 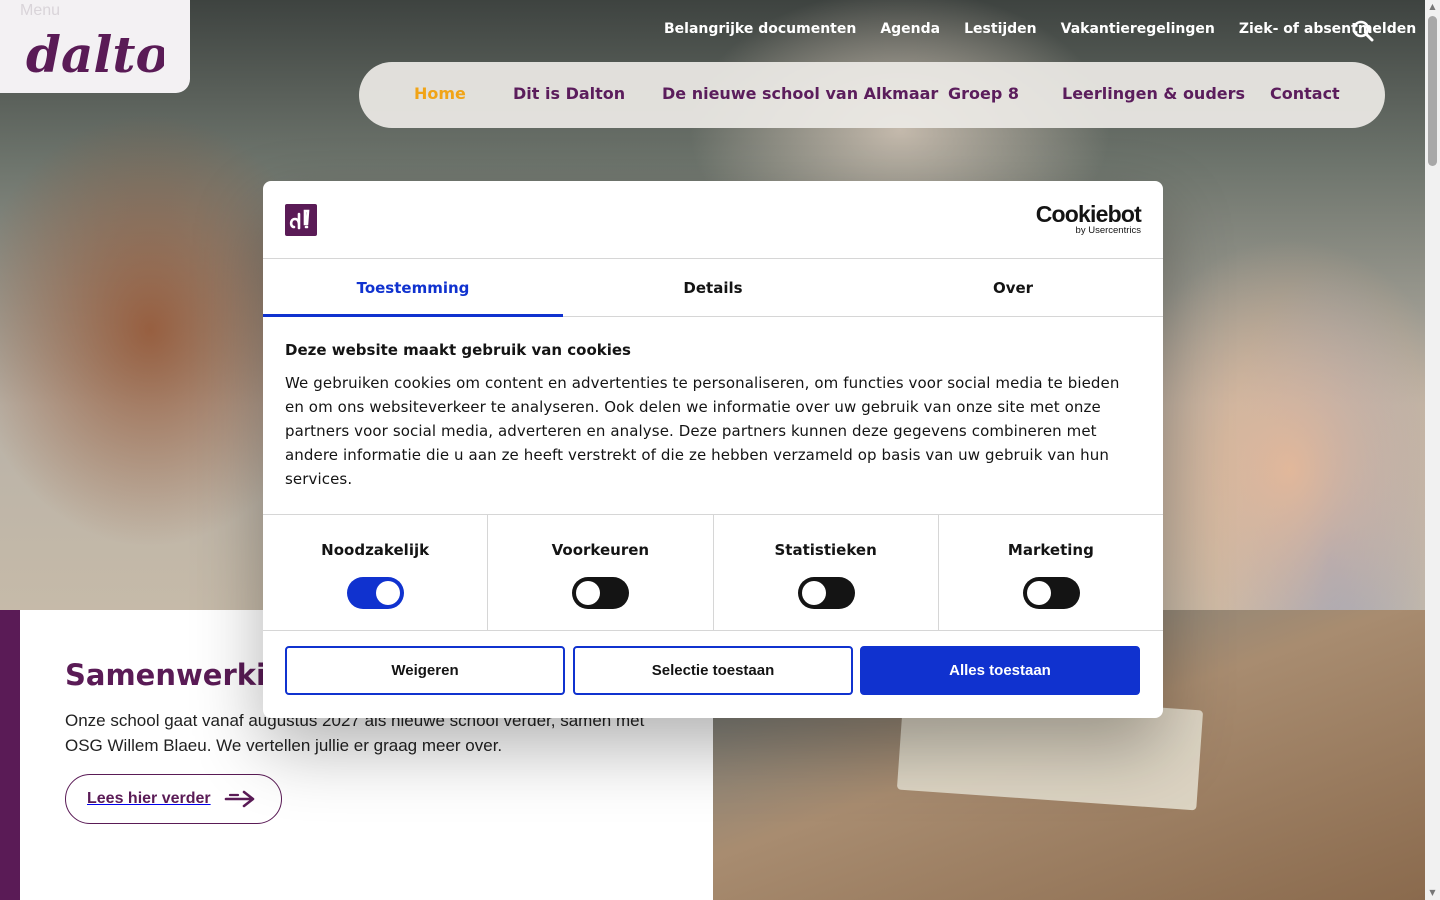 I want to click on tab-details: Details, so click(x=713, y=287).